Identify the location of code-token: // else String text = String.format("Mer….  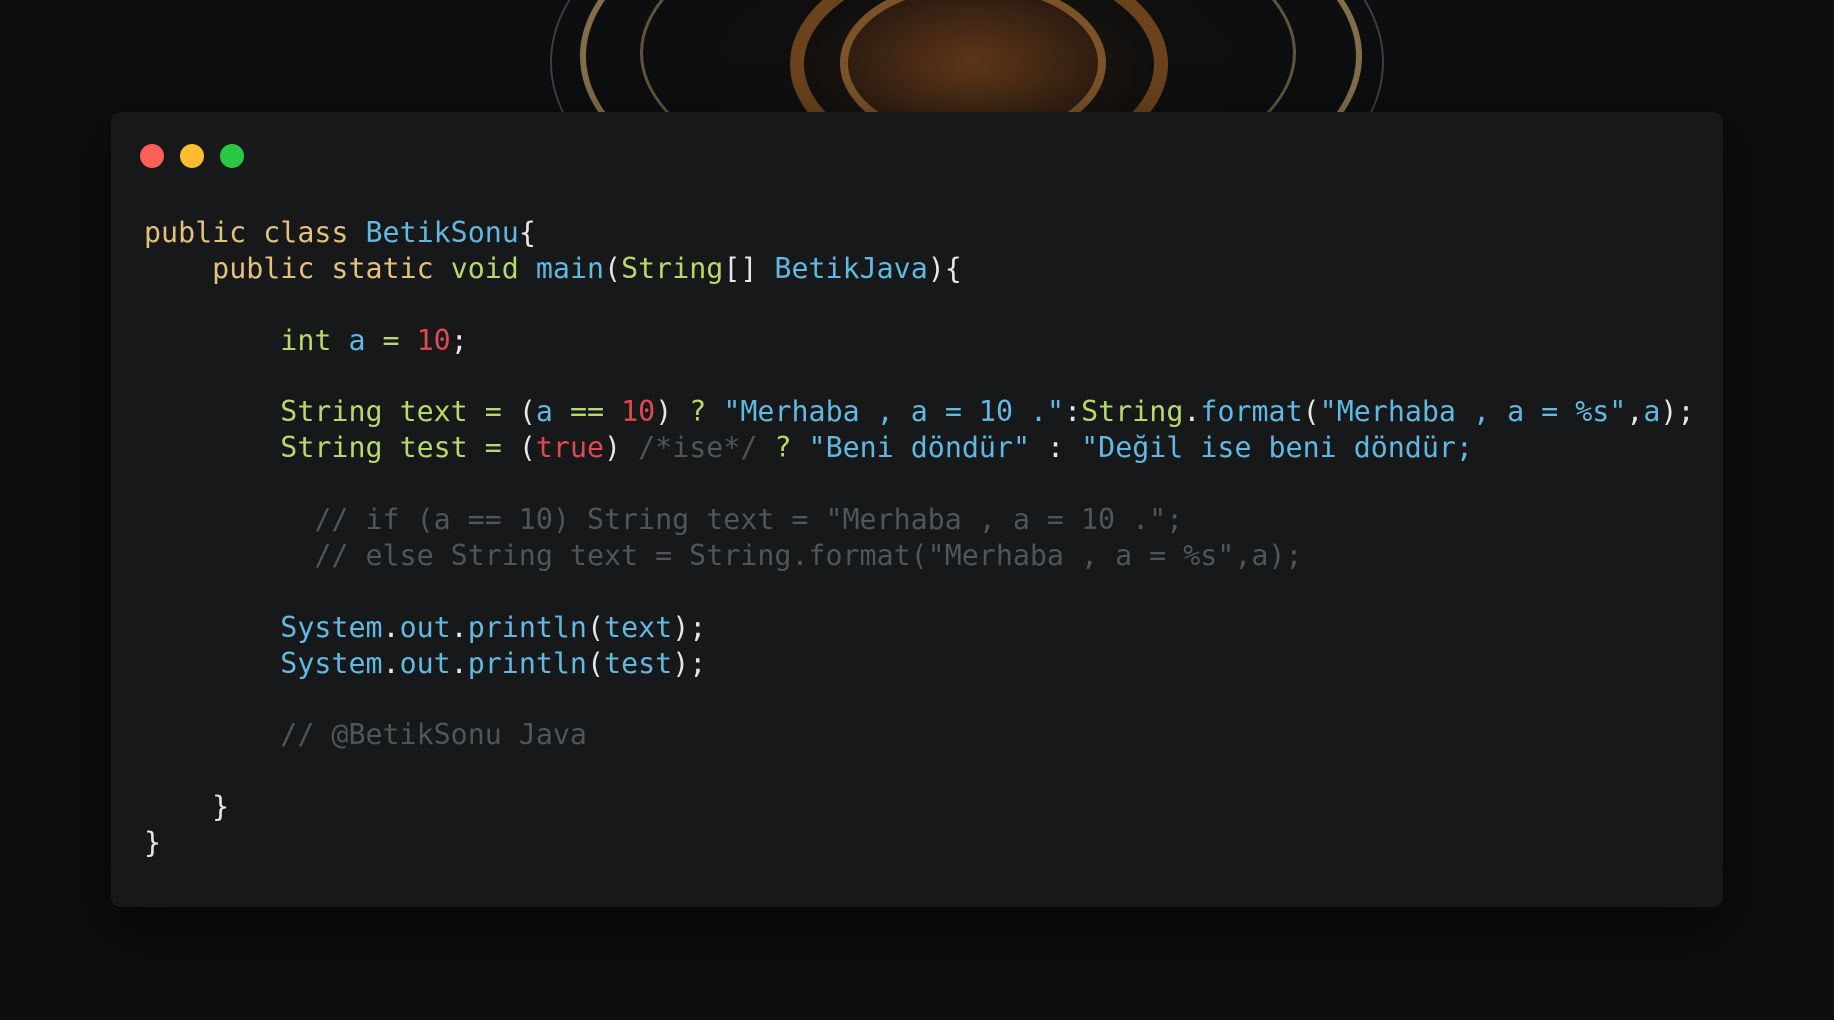
(808, 556).